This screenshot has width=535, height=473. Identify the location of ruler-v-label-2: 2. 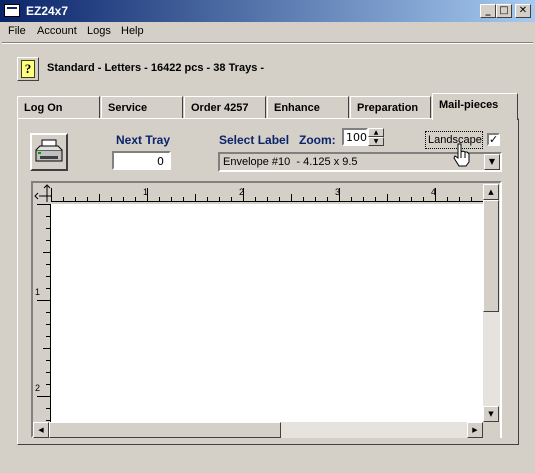
(37, 388).